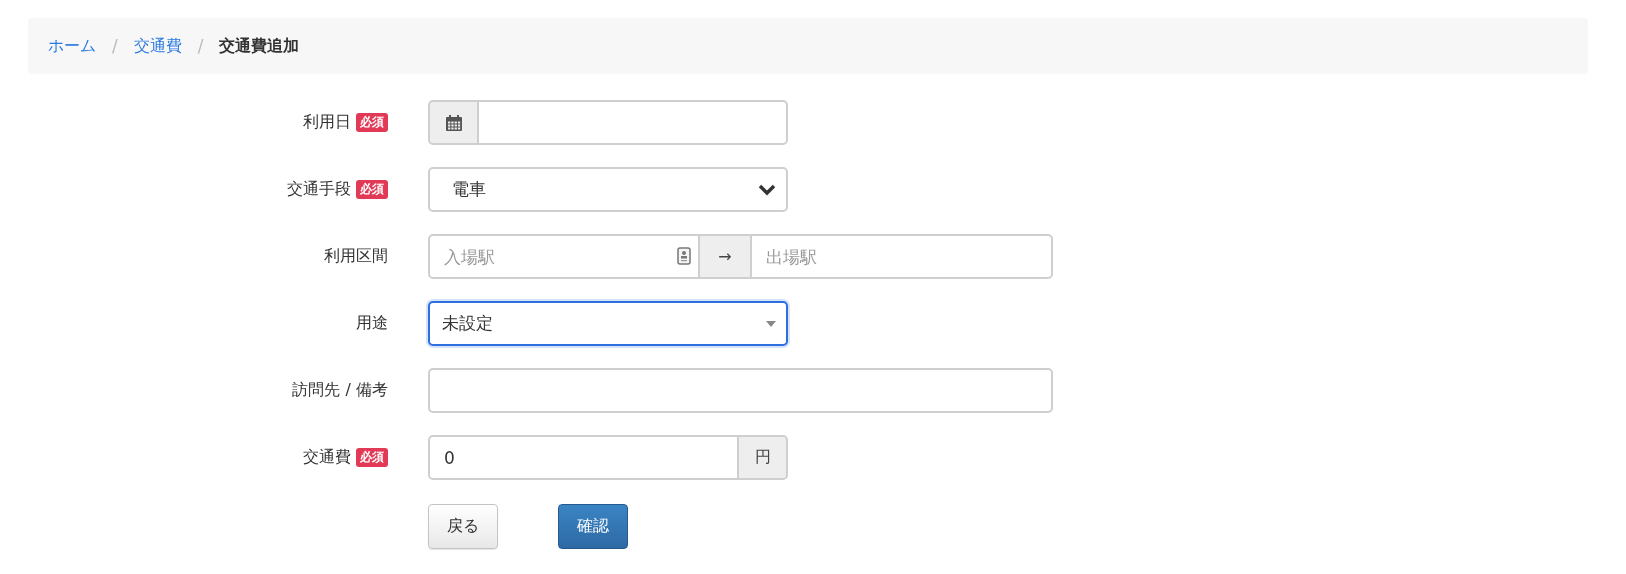 The width and height of the screenshot is (1626, 574). I want to click on date-field, so click(633, 122).